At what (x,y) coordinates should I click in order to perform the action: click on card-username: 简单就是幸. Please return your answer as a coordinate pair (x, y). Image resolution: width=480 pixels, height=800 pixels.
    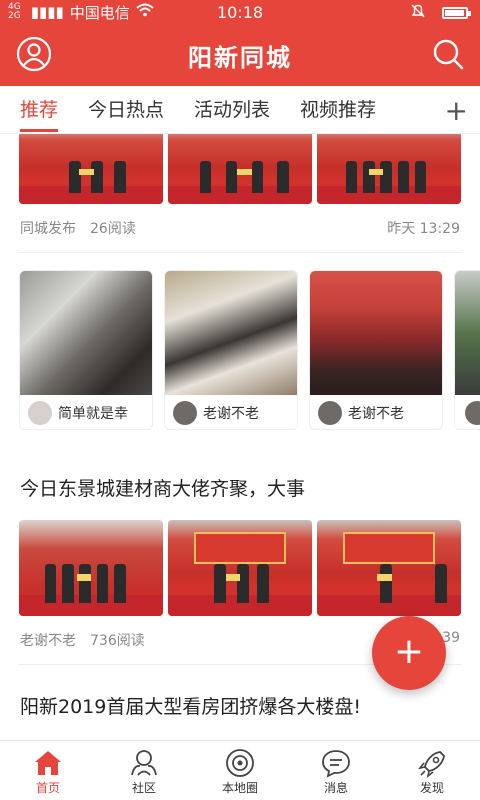
    Looking at the image, I should click on (93, 414).